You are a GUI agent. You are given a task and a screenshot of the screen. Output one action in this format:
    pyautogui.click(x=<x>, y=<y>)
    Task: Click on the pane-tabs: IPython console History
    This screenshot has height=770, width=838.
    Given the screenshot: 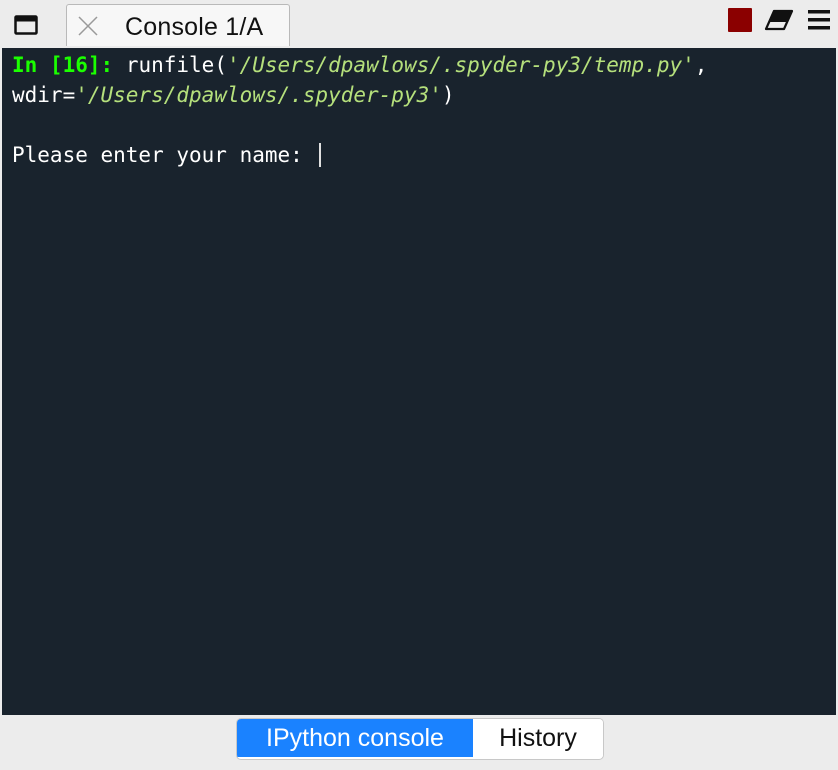 What is the action you would take?
    pyautogui.click(x=420, y=739)
    